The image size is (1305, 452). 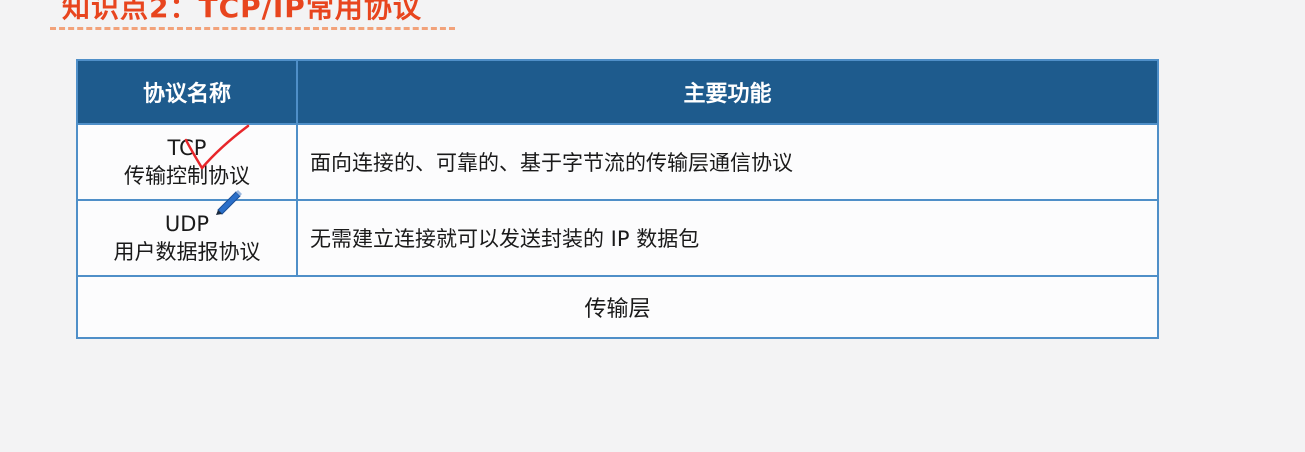 I want to click on protocol-function: 面向连接的、可靠的、基于字节流的传输层通信协议, so click(x=727, y=162).